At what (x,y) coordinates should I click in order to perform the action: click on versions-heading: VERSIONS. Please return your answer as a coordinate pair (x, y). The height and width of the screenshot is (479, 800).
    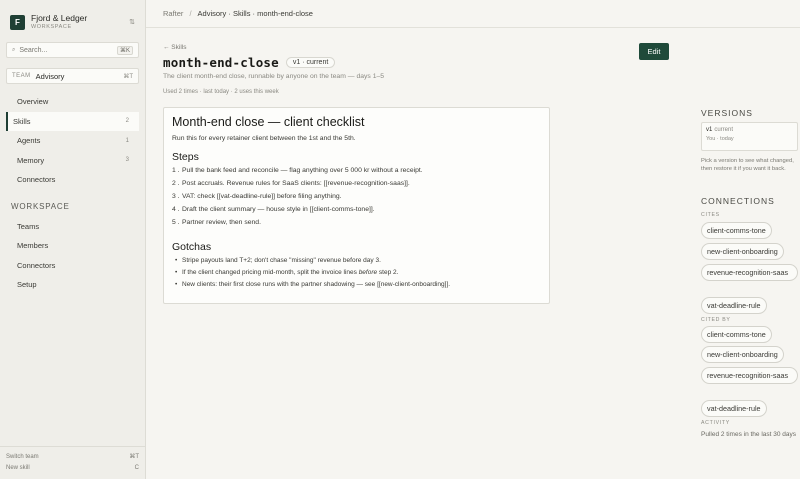
    Looking at the image, I should click on (727, 113).